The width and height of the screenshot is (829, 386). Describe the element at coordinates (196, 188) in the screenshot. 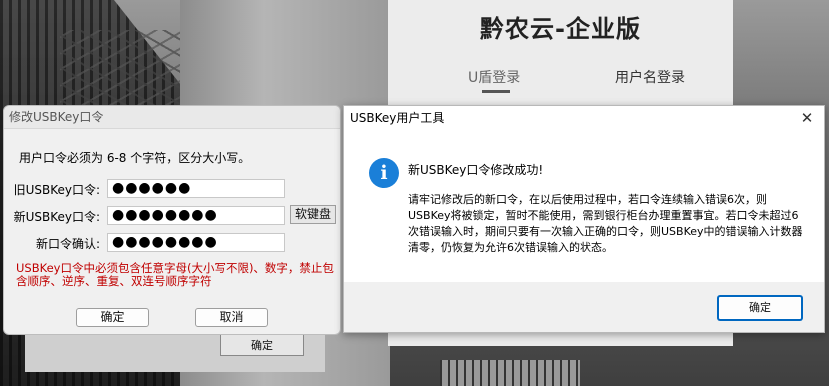

I see `old-password-field: ●●●●●●` at that location.